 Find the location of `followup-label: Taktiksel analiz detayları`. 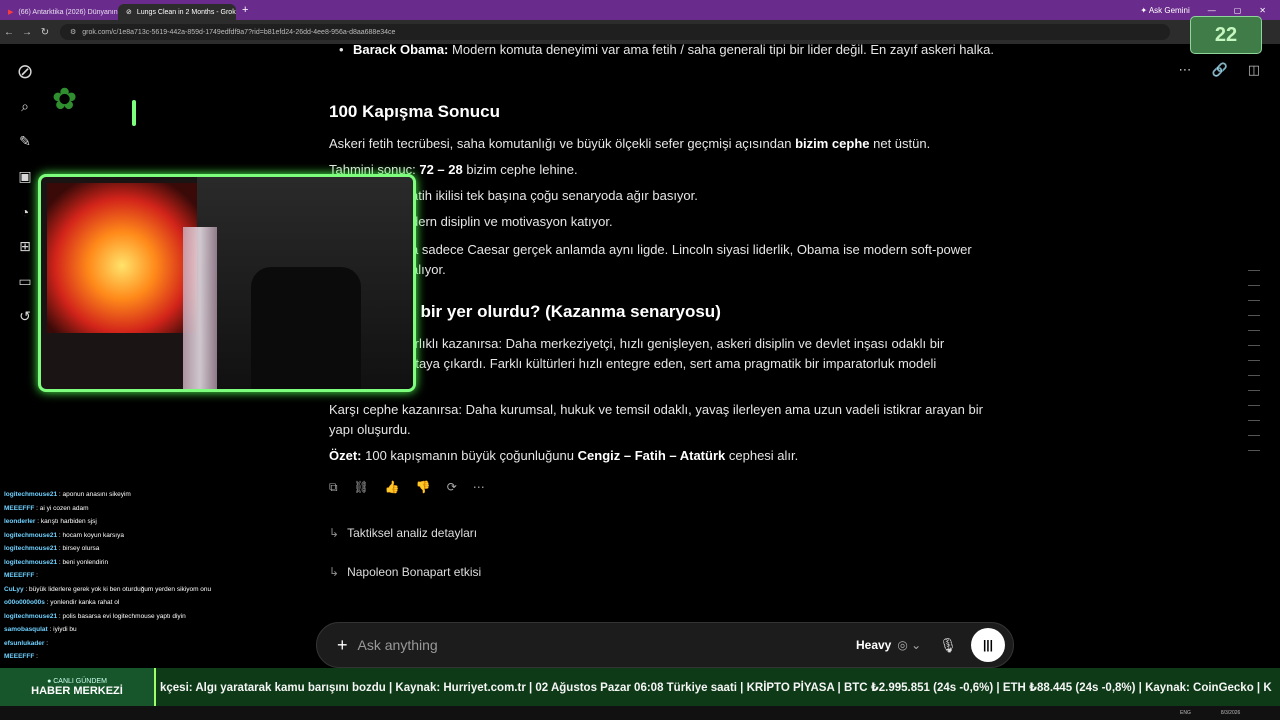

followup-label: Taktiksel analiz detayları is located at coordinates (412, 533).